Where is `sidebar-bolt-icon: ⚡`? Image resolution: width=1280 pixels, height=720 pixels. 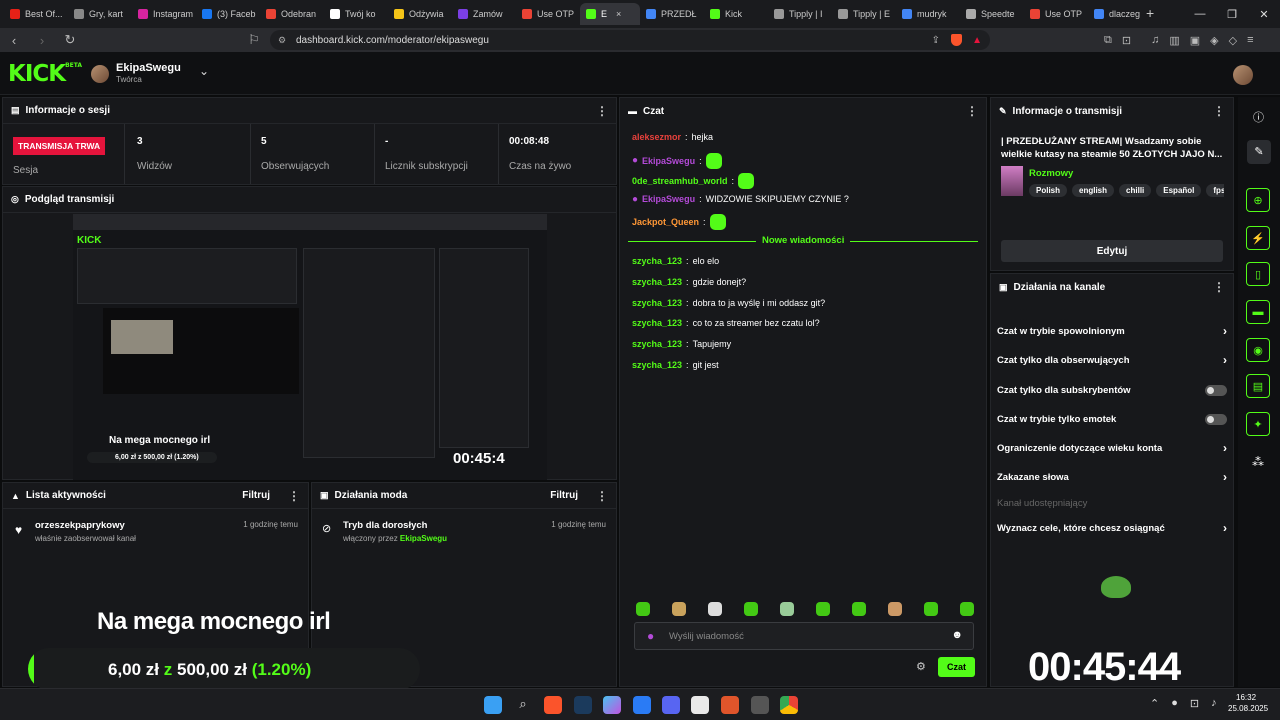
sidebar-bolt-icon: ⚡ is located at coordinates (1258, 238).